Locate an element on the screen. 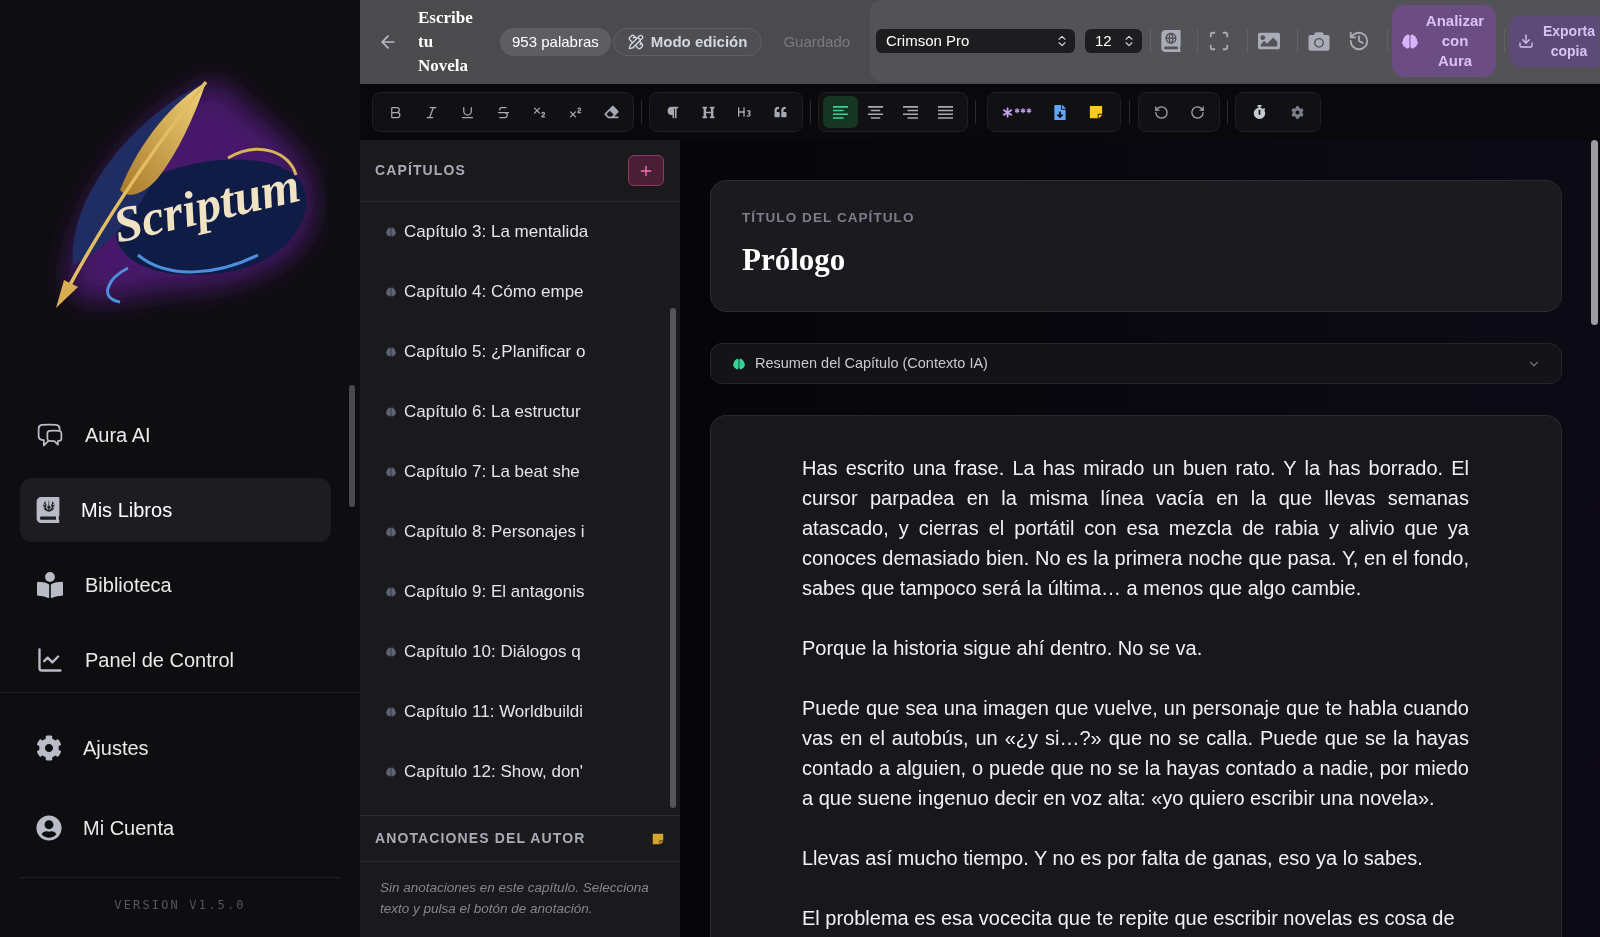  align-right-icon is located at coordinates (910, 112).